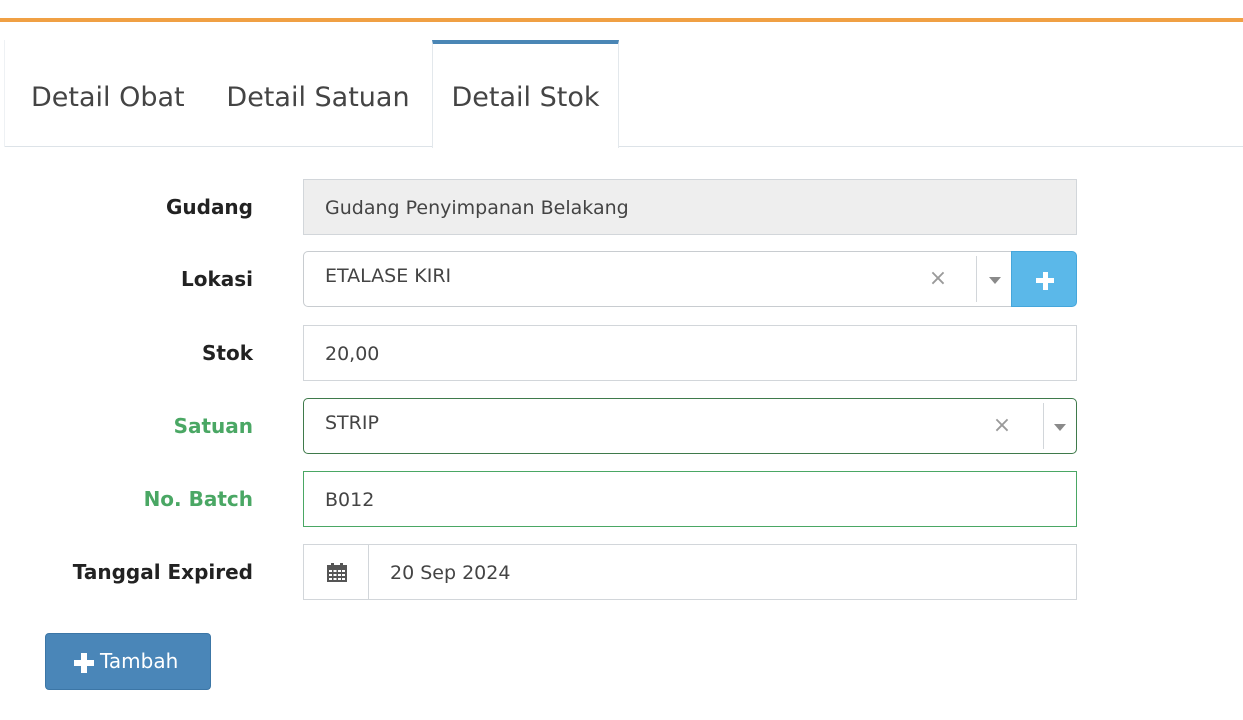  I want to click on expired-row: Tanggal Expired 20 Sep 2024, so click(621, 572).